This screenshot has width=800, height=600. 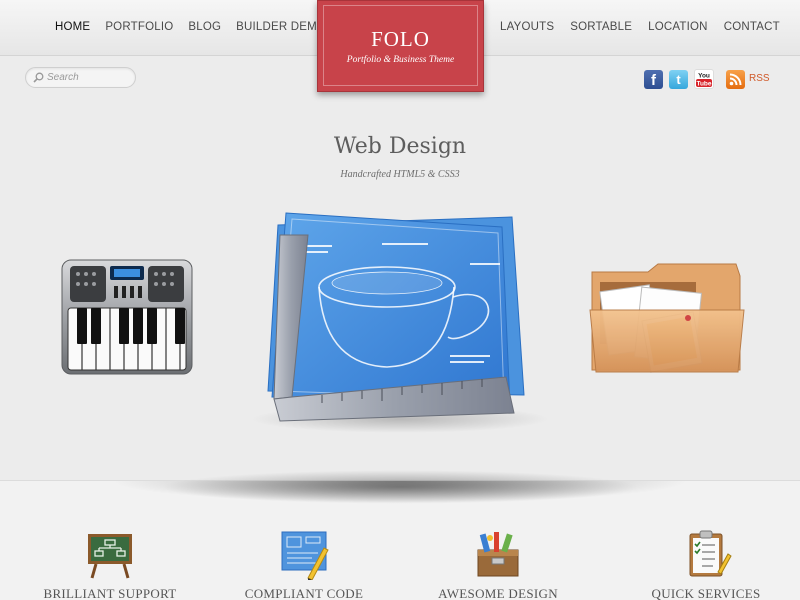 I want to click on nav-item-layouts: LAYOUTS, so click(x=527, y=27).